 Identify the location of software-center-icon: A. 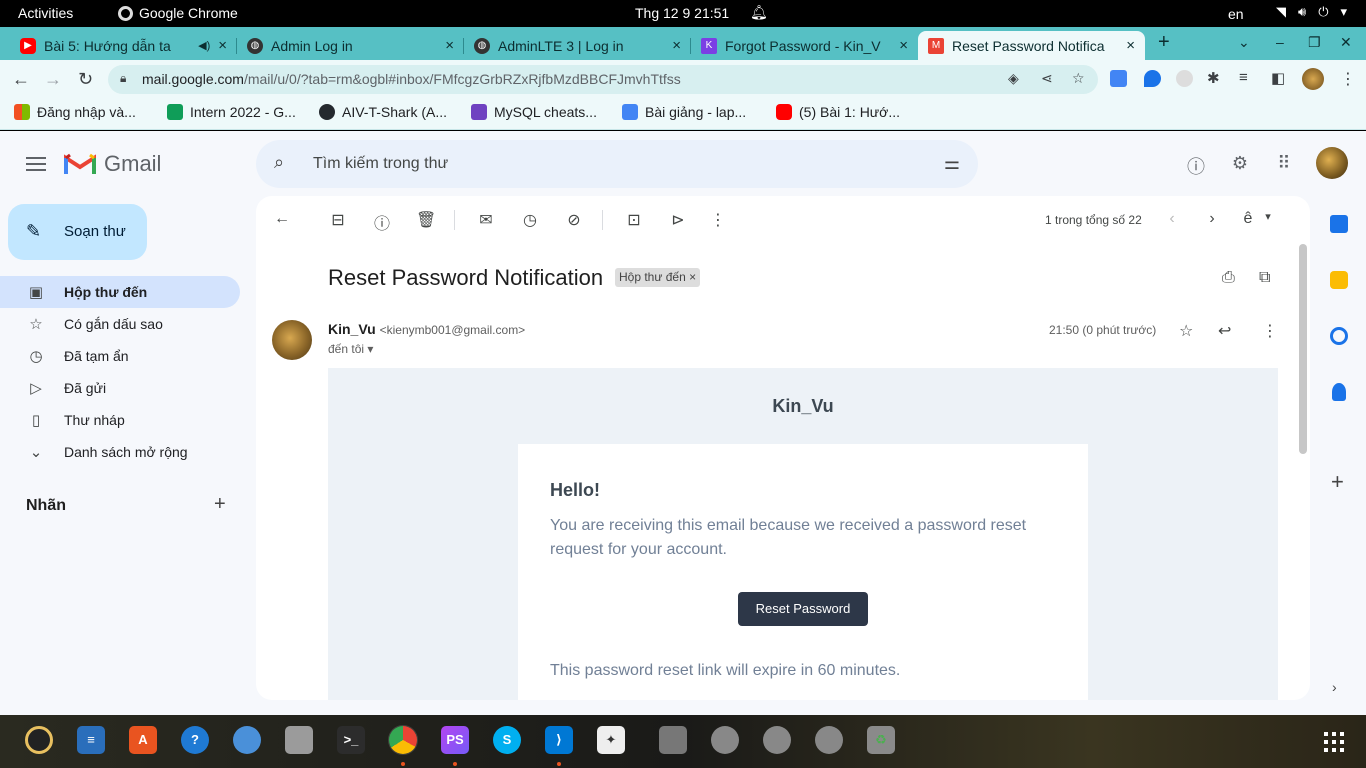
(143, 740).